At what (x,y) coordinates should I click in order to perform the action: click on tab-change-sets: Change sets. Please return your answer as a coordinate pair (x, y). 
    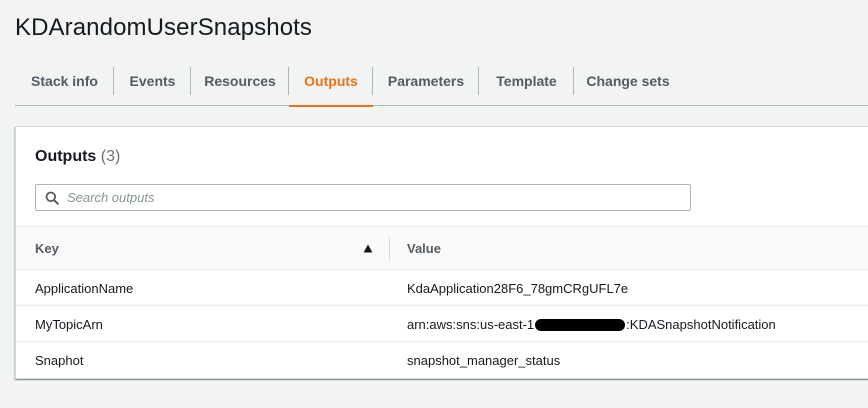
    Looking at the image, I should click on (628, 81).